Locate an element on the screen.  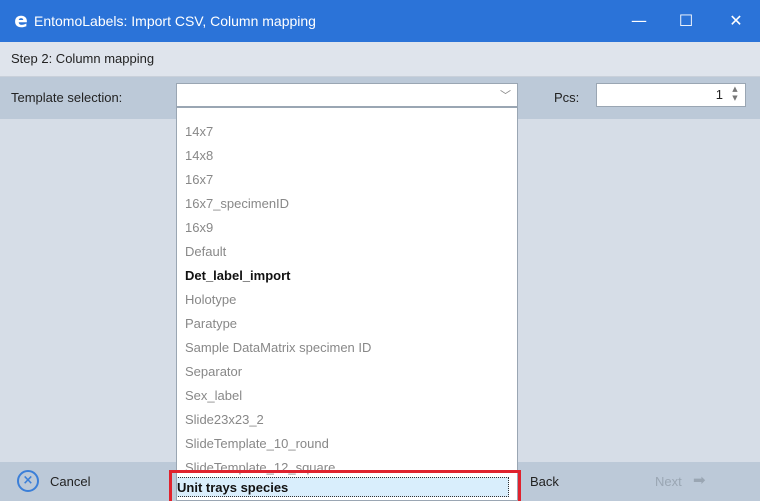
dropdown-option: Holotype is located at coordinates (210, 300).